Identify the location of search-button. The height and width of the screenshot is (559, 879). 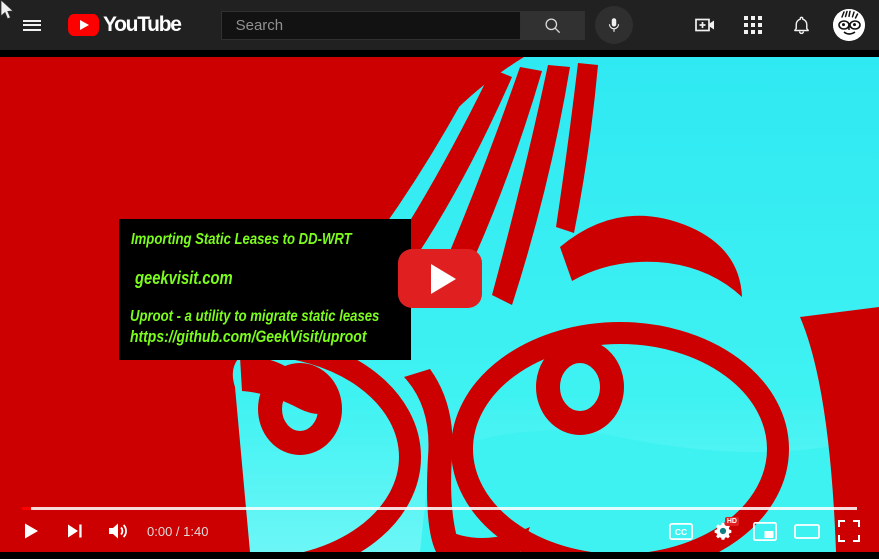
(552, 25).